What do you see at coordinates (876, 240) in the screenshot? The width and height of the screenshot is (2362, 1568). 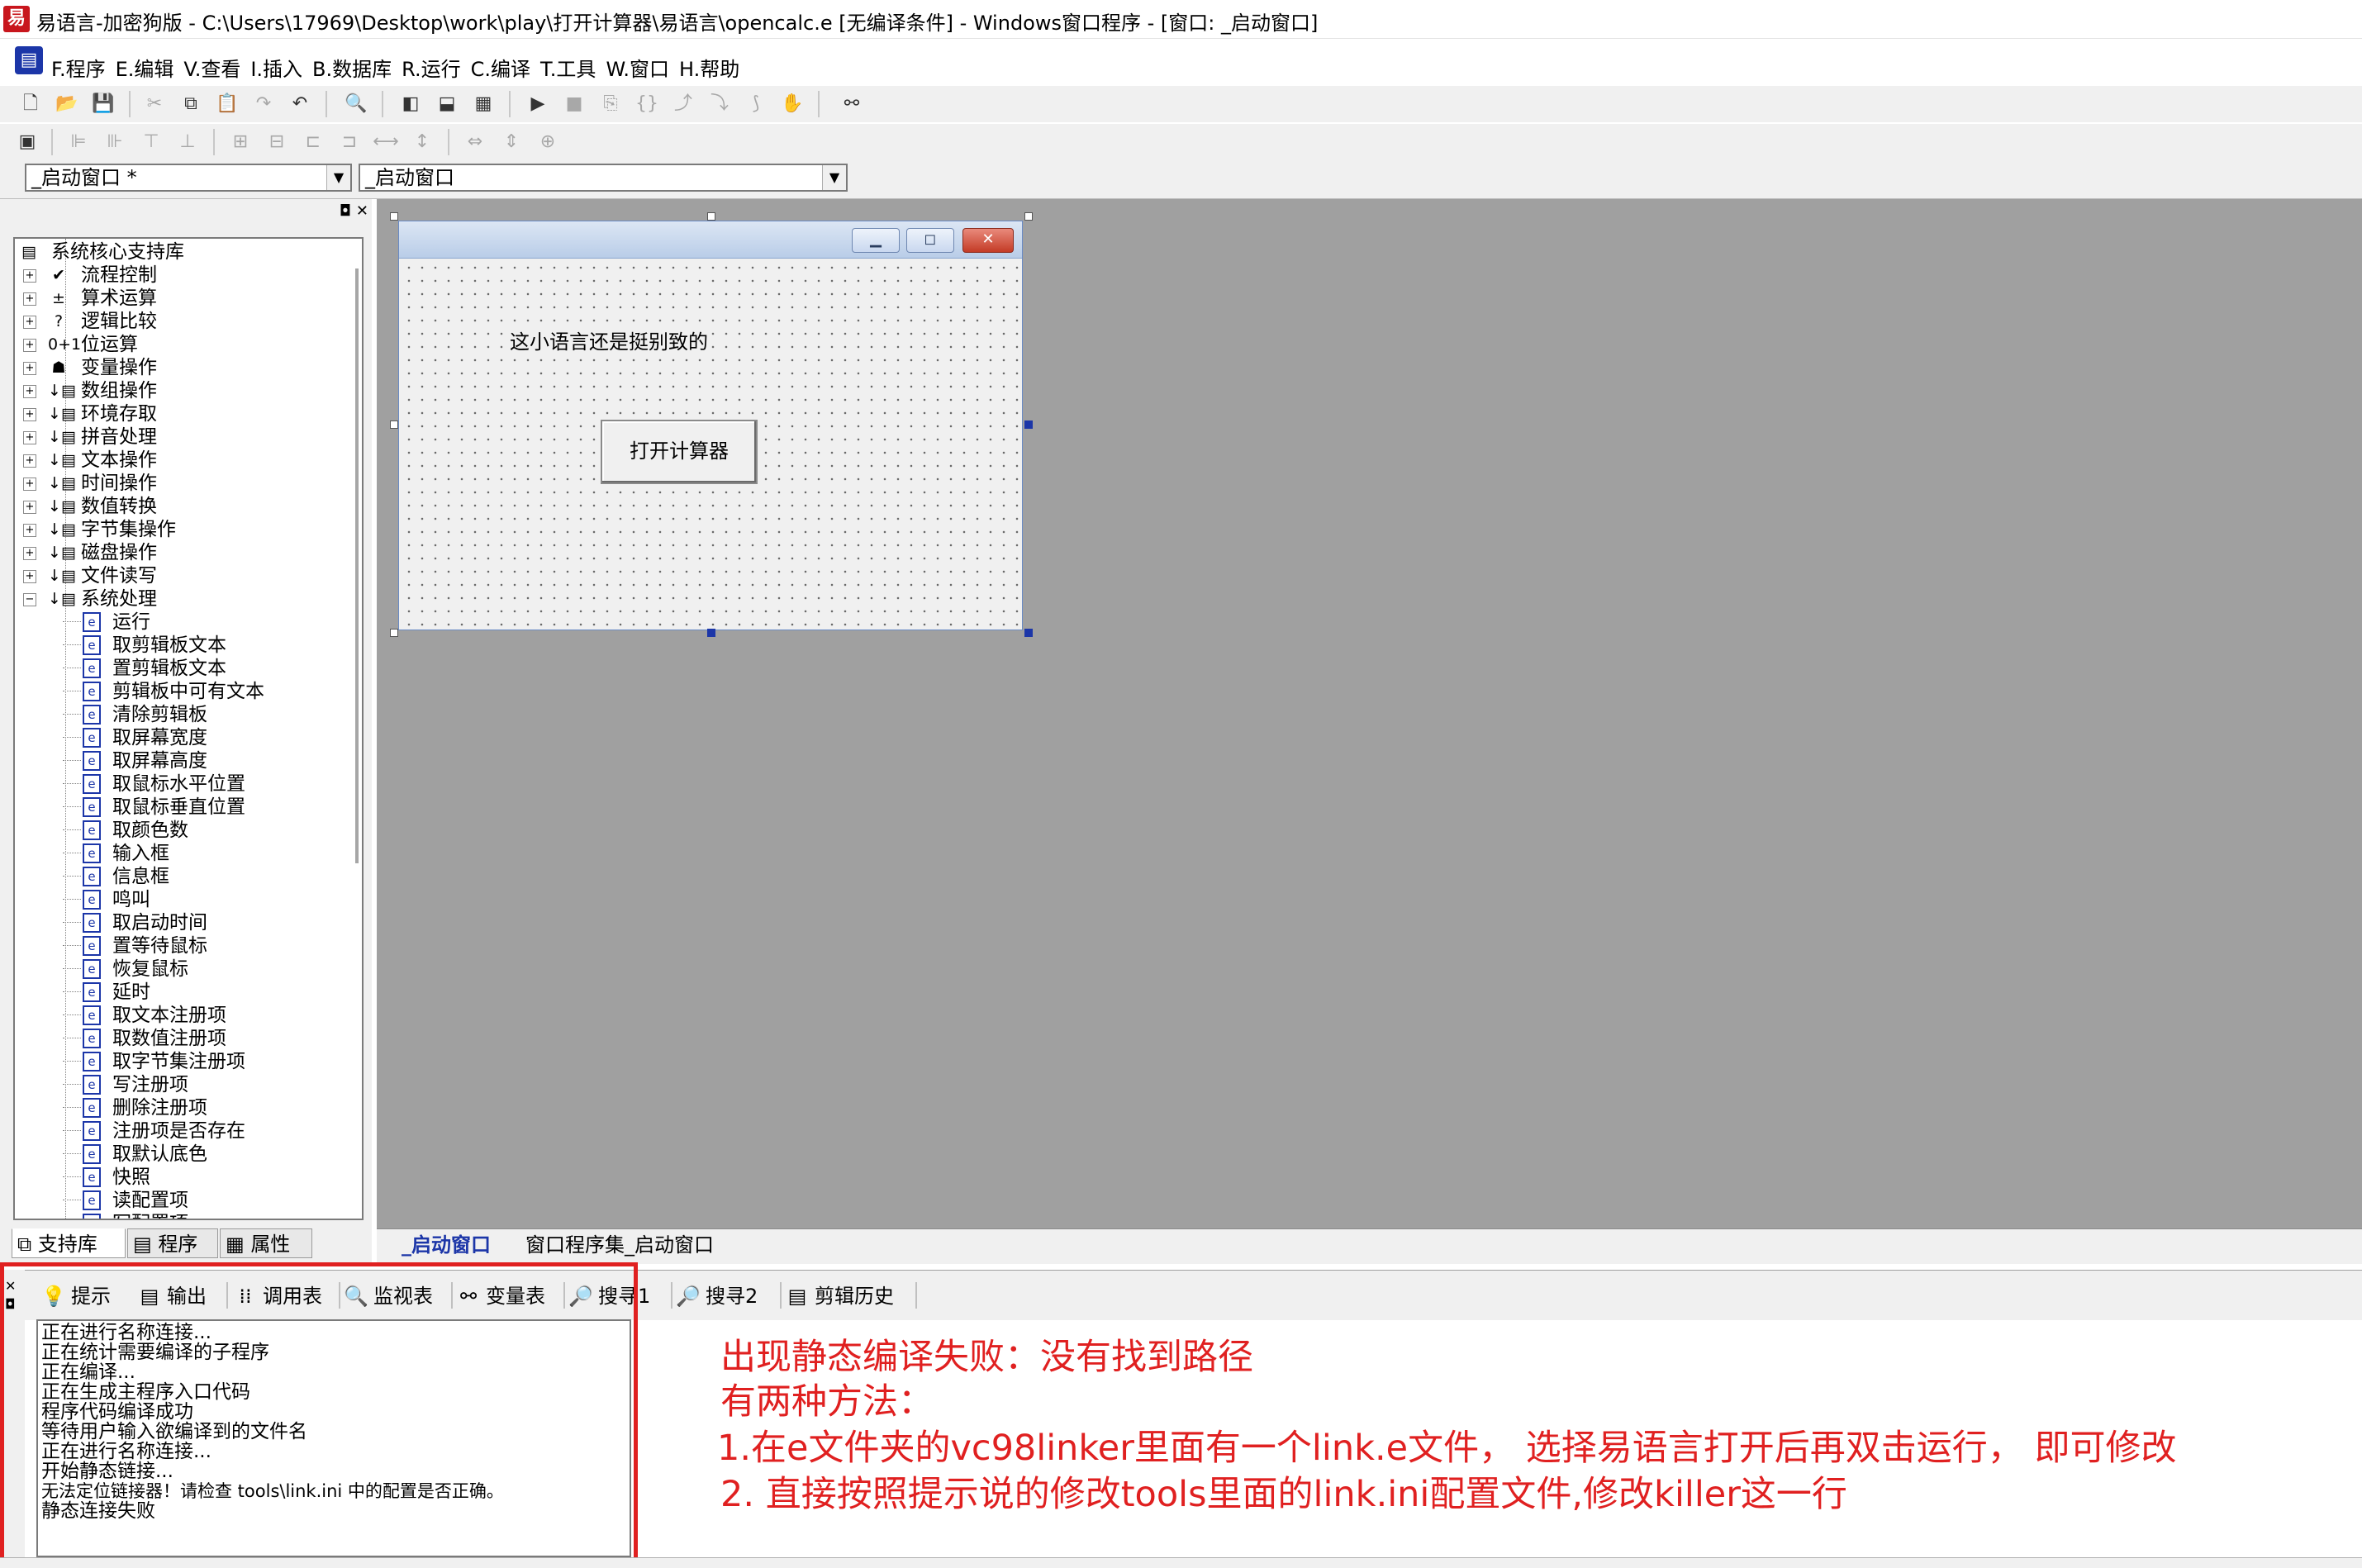 I see `minimize-icon: ▁` at bounding box center [876, 240].